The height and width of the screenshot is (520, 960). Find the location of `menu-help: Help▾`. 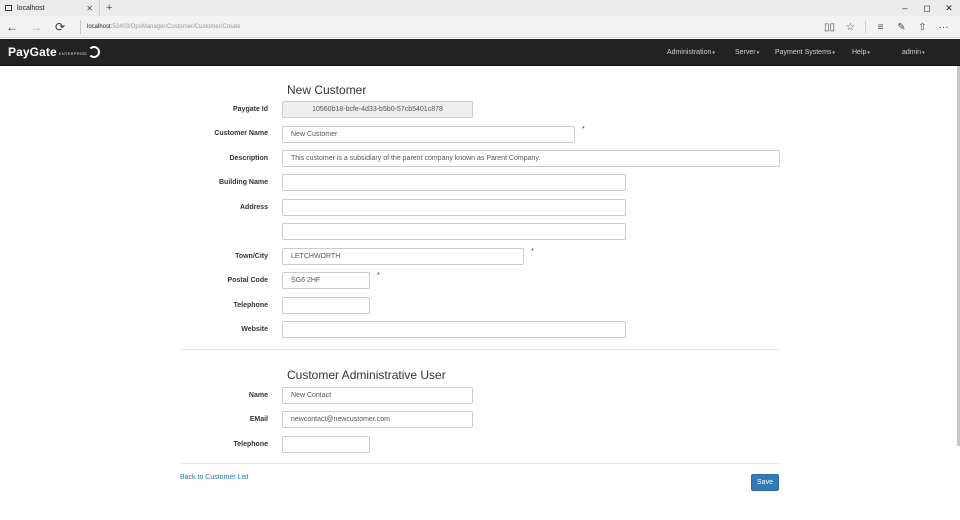

menu-help: Help▾ is located at coordinates (877, 52).